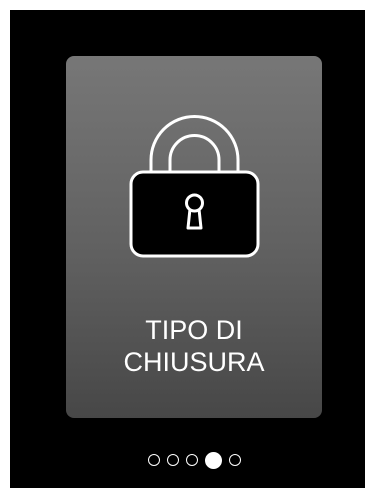 The image size is (365, 488). Describe the element at coordinates (194, 346) in the screenshot. I see `card-title: TIPO DI CHIUSURA` at that location.